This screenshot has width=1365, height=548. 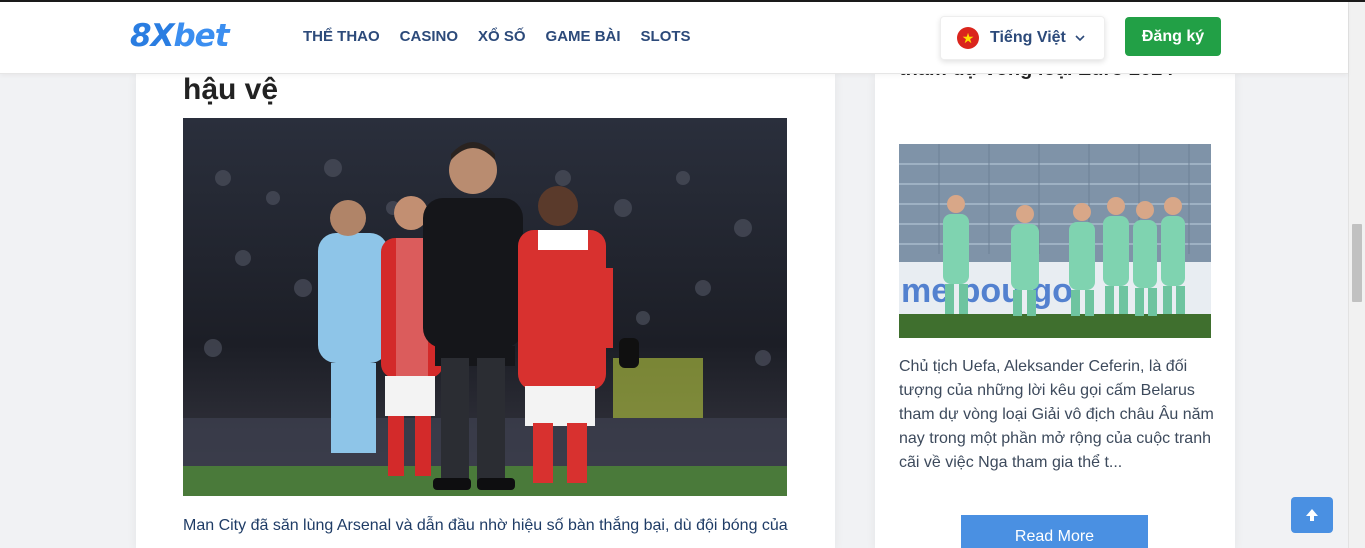 What do you see at coordinates (1054, 531) in the screenshot?
I see `read-more-button: Read More` at bounding box center [1054, 531].